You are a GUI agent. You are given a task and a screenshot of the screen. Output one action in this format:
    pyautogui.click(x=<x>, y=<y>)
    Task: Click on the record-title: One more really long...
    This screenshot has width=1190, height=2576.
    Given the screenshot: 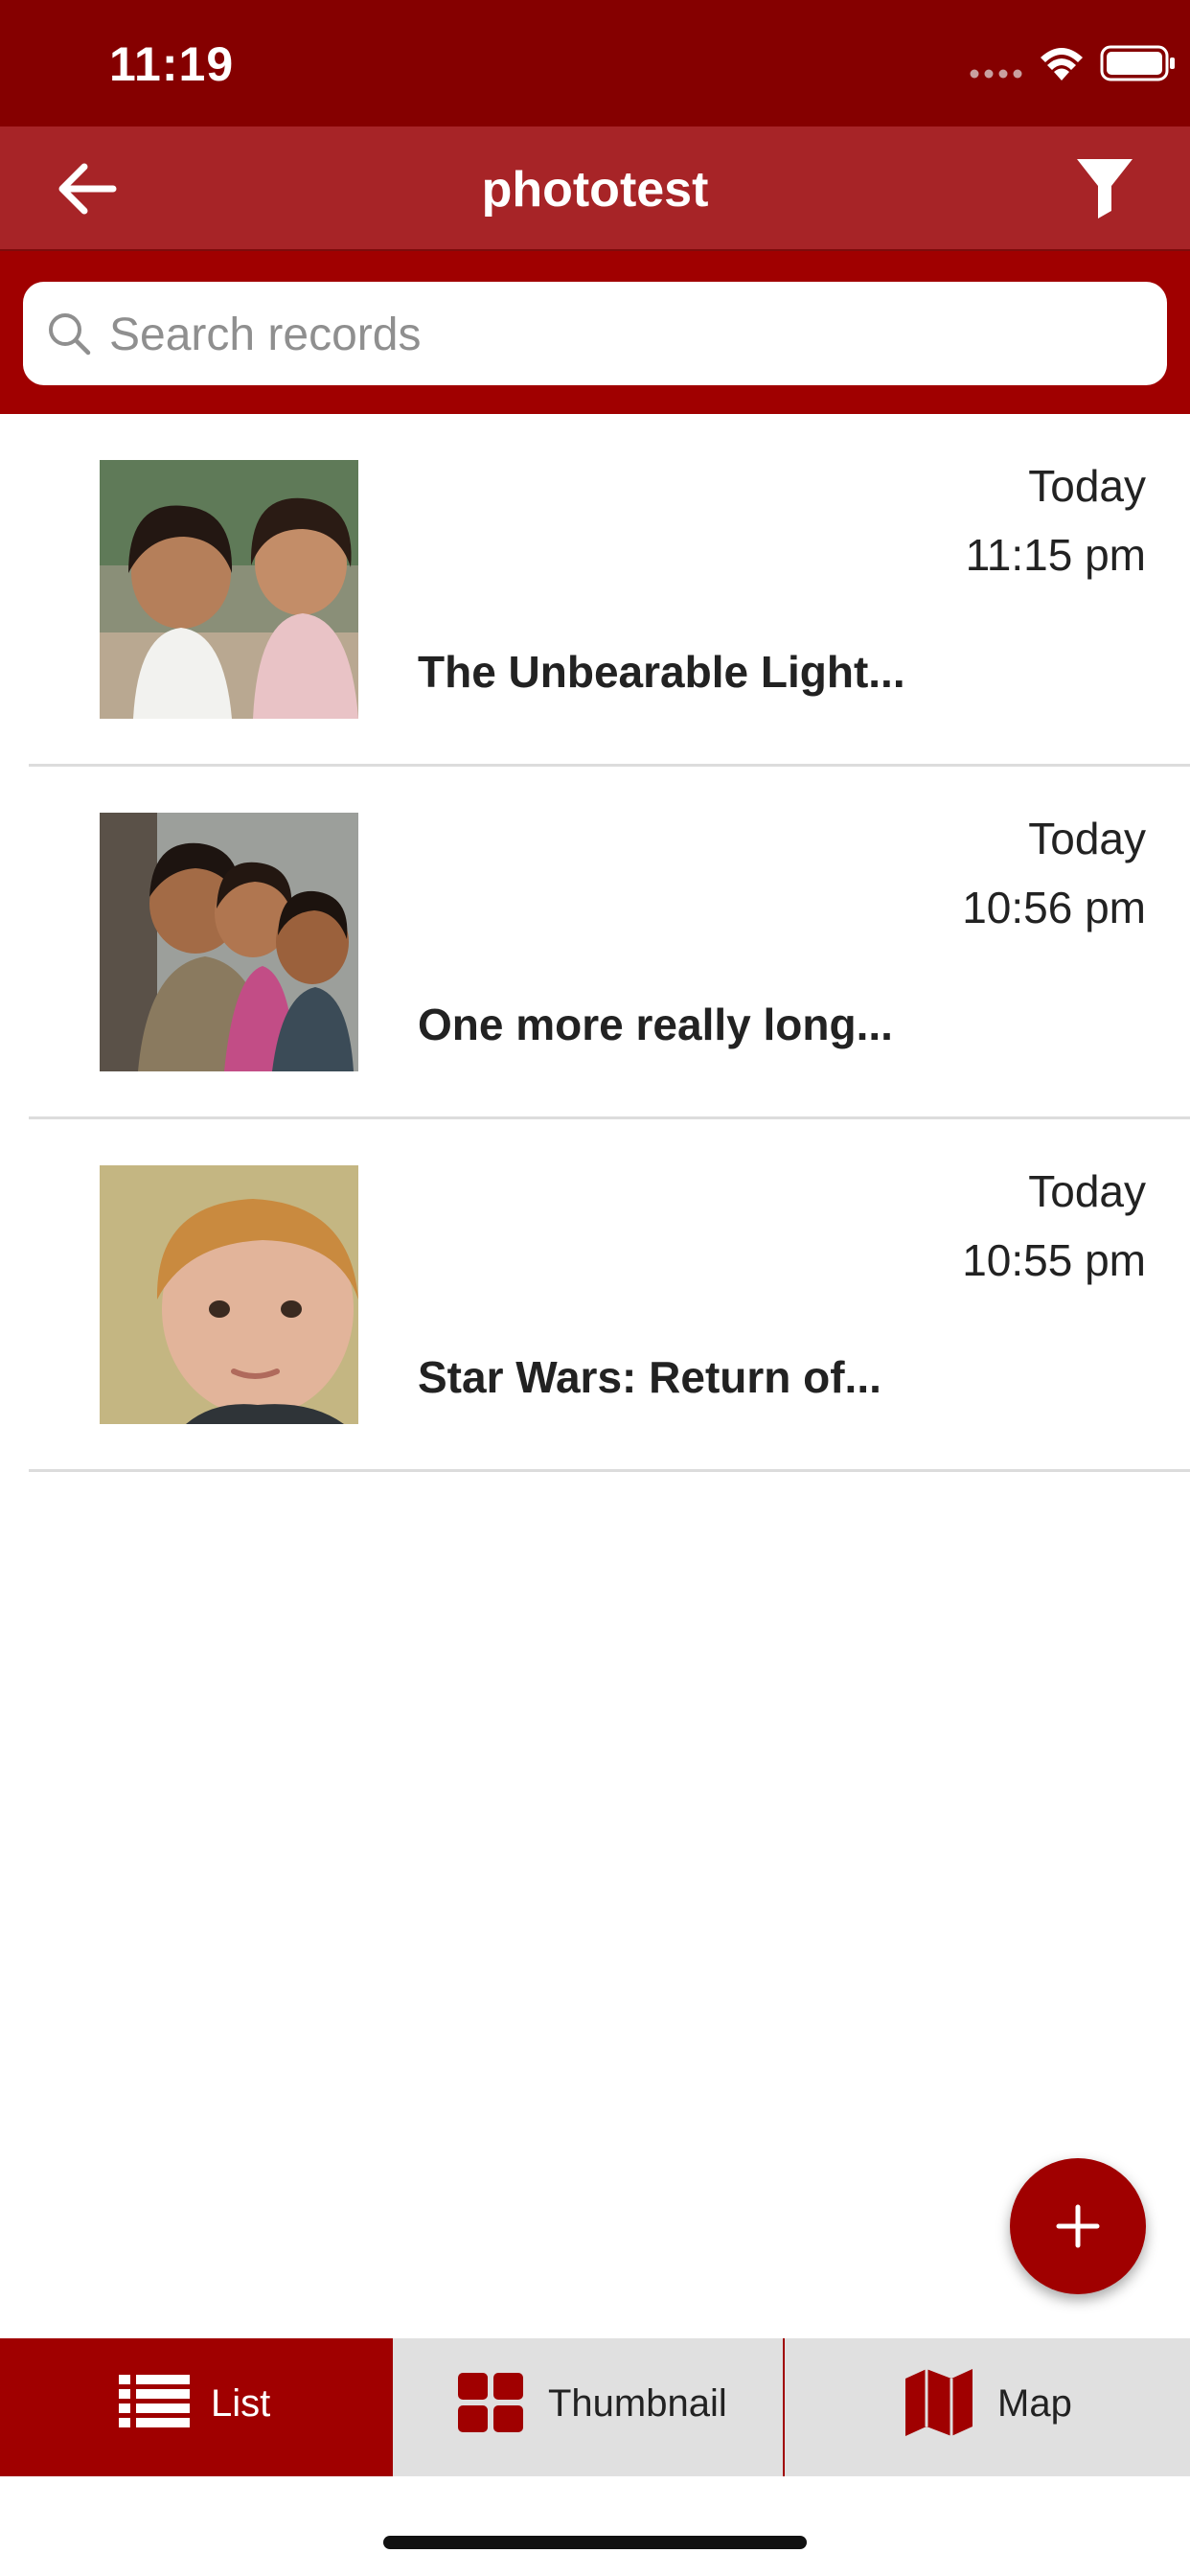 What is the action you would take?
    pyautogui.click(x=655, y=1024)
    